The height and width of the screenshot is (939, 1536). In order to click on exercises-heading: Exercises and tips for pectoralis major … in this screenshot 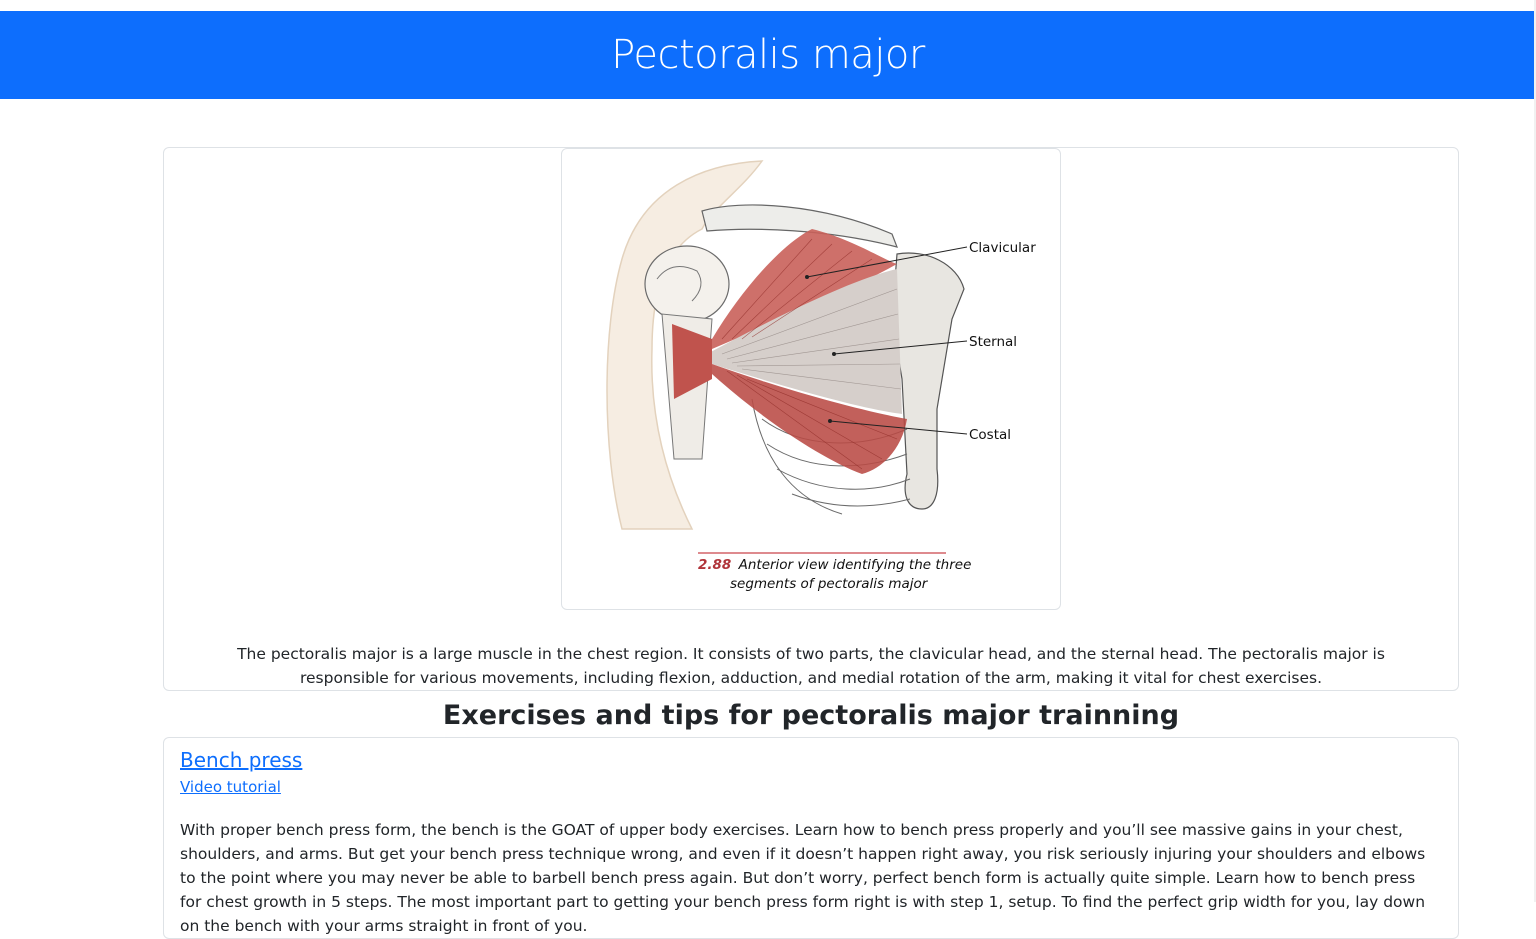, I will do `click(811, 715)`.